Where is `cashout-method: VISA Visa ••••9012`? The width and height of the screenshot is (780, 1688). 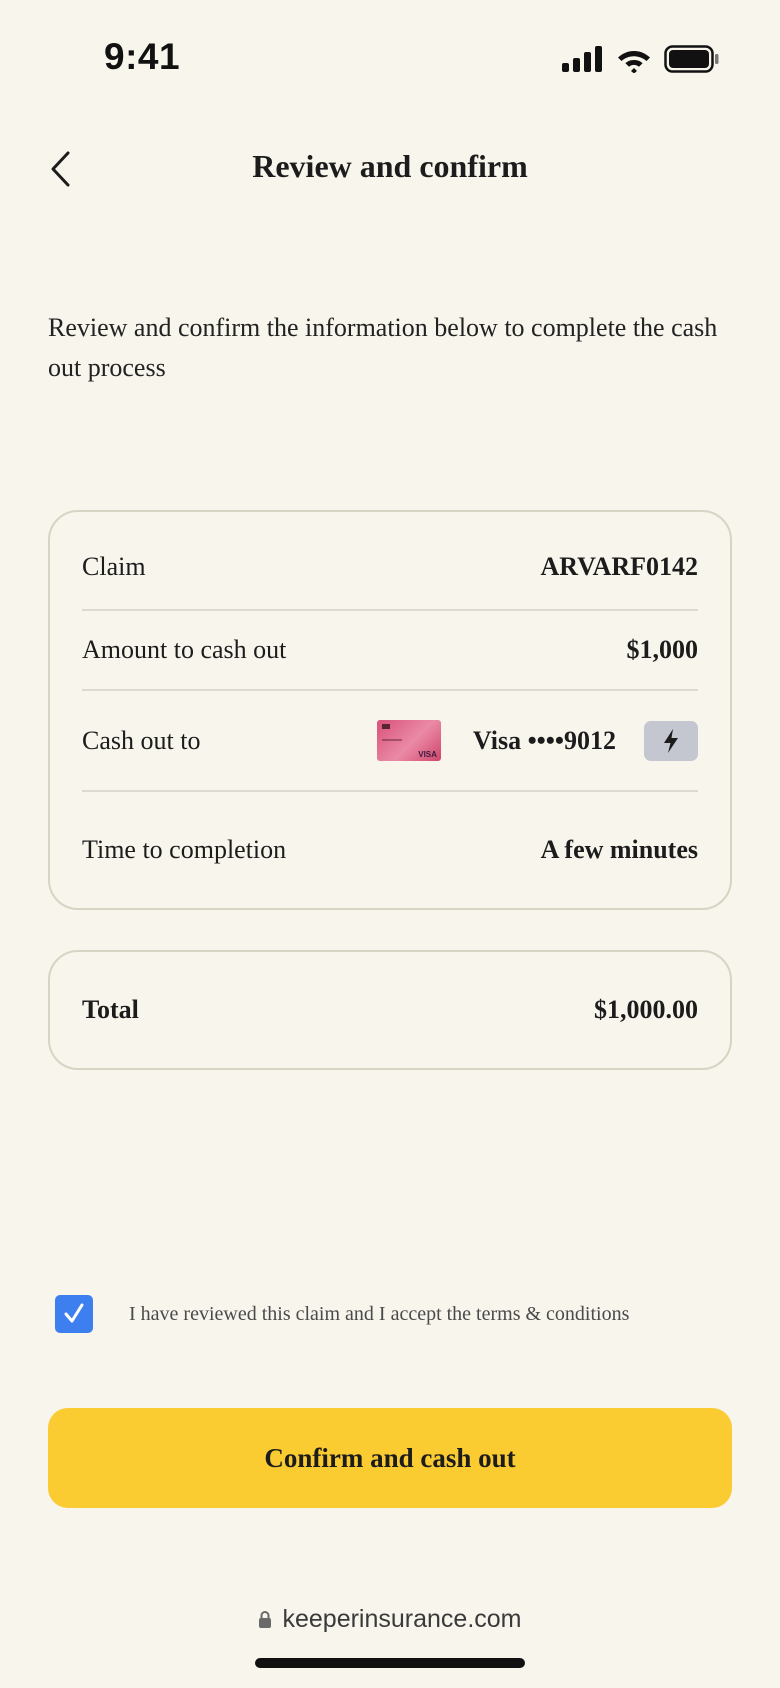
cashout-method: VISA Visa ••••9012 is located at coordinates (537, 740).